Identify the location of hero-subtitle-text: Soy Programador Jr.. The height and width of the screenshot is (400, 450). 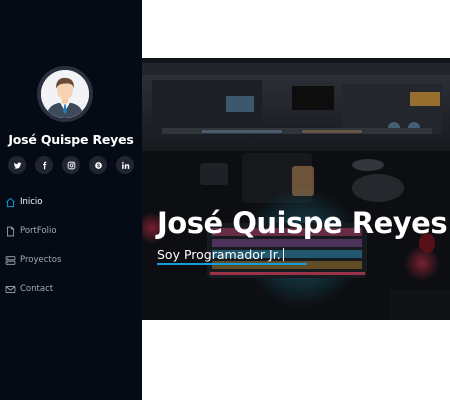
(219, 254).